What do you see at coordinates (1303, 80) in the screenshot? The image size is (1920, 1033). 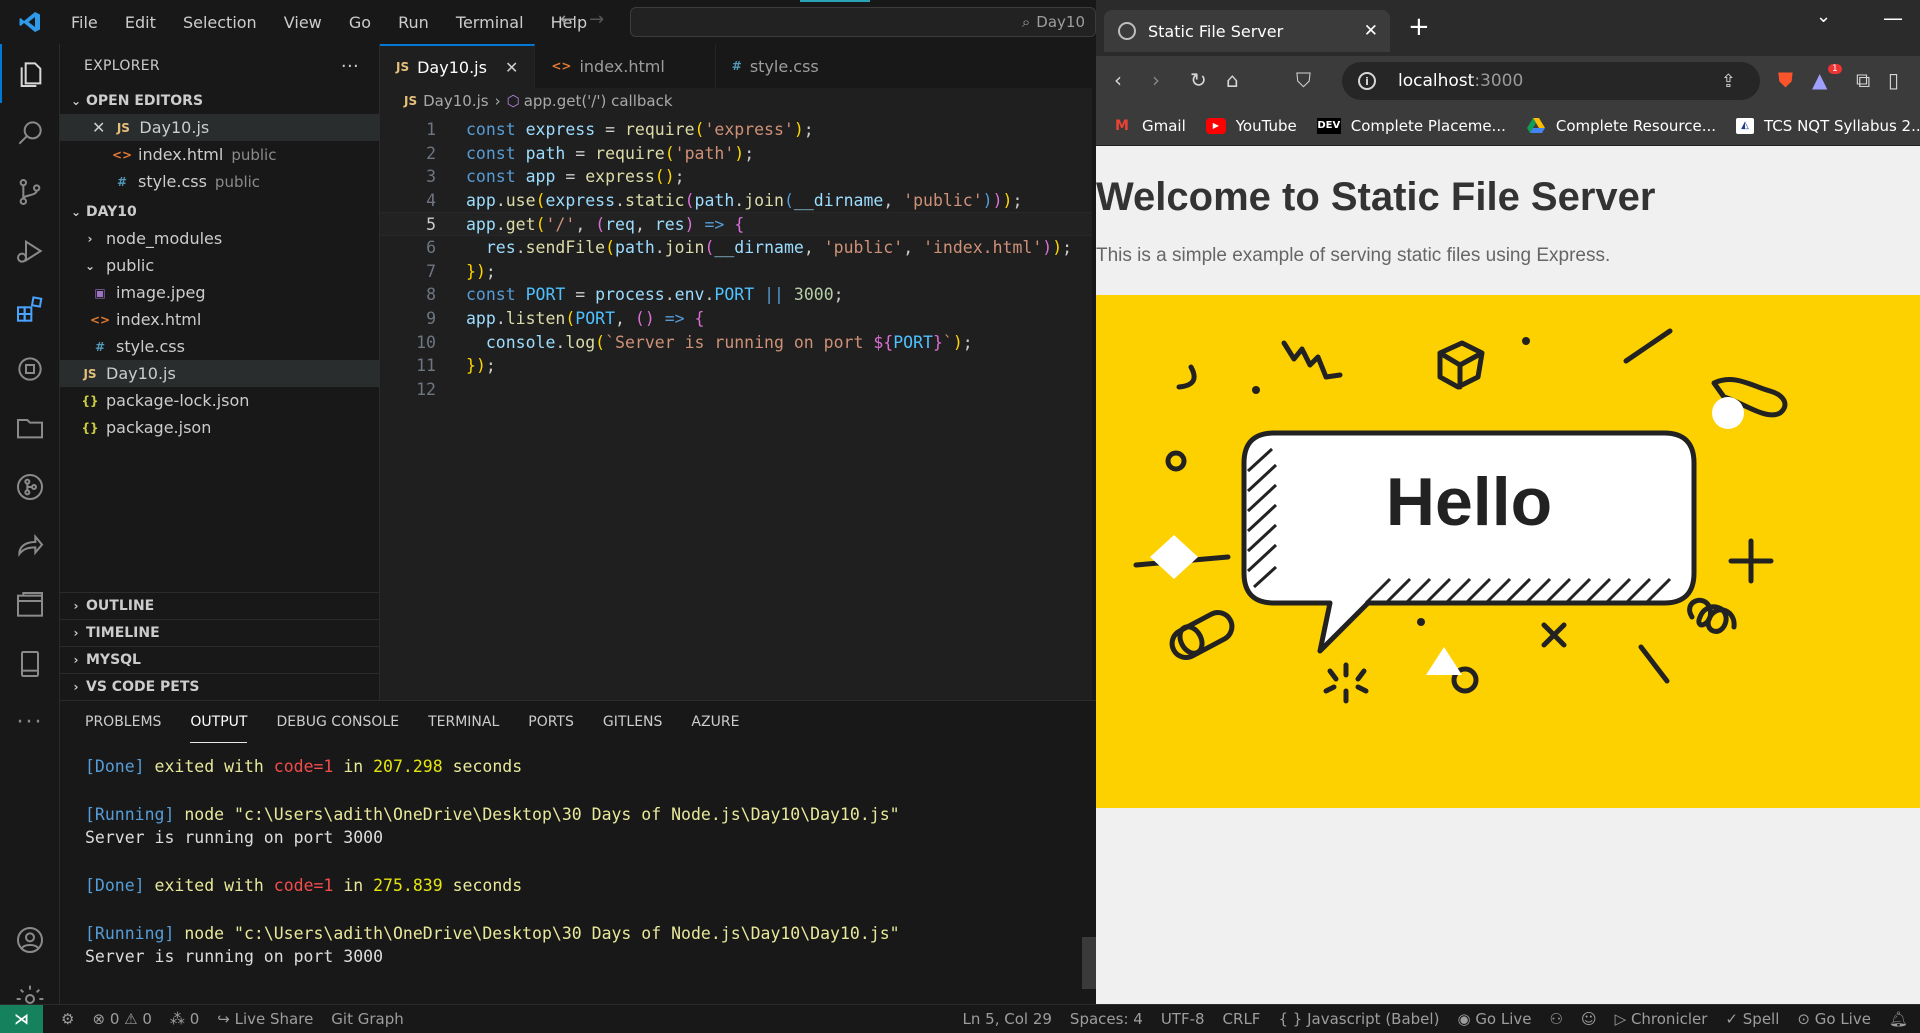 I see `bookmark-icon: ⛉` at bounding box center [1303, 80].